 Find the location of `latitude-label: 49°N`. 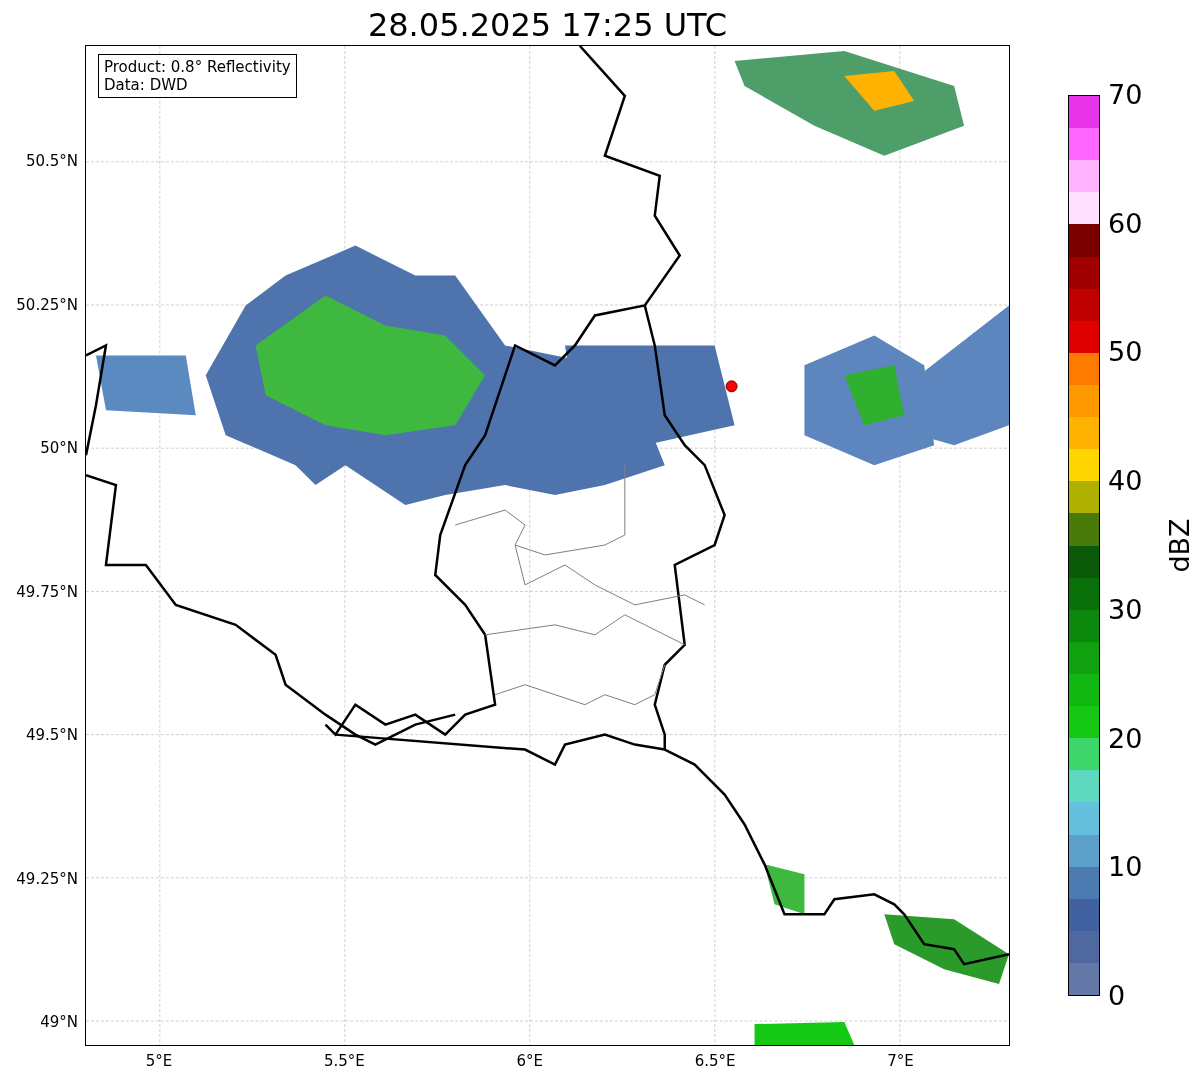

latitude-label: 49°N is located at coordinates (59, 1022).